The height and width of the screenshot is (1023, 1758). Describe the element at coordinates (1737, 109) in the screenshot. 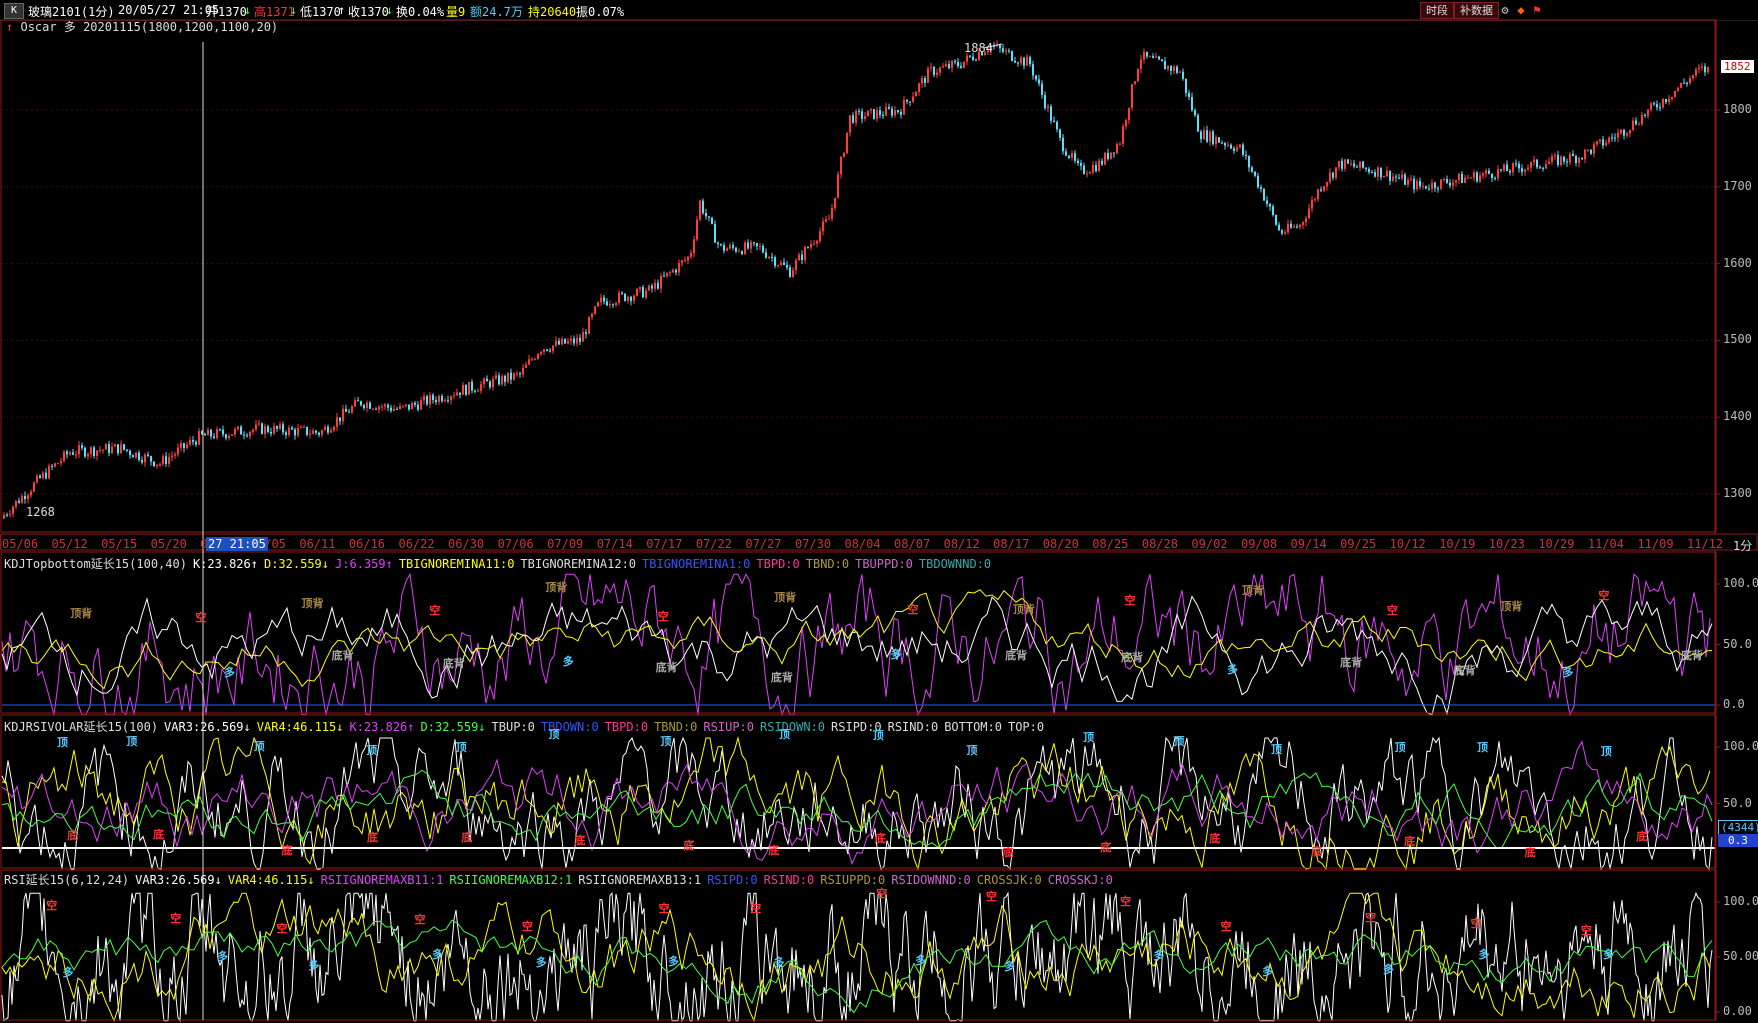

I see `main-y-tick: 1800` at that location.